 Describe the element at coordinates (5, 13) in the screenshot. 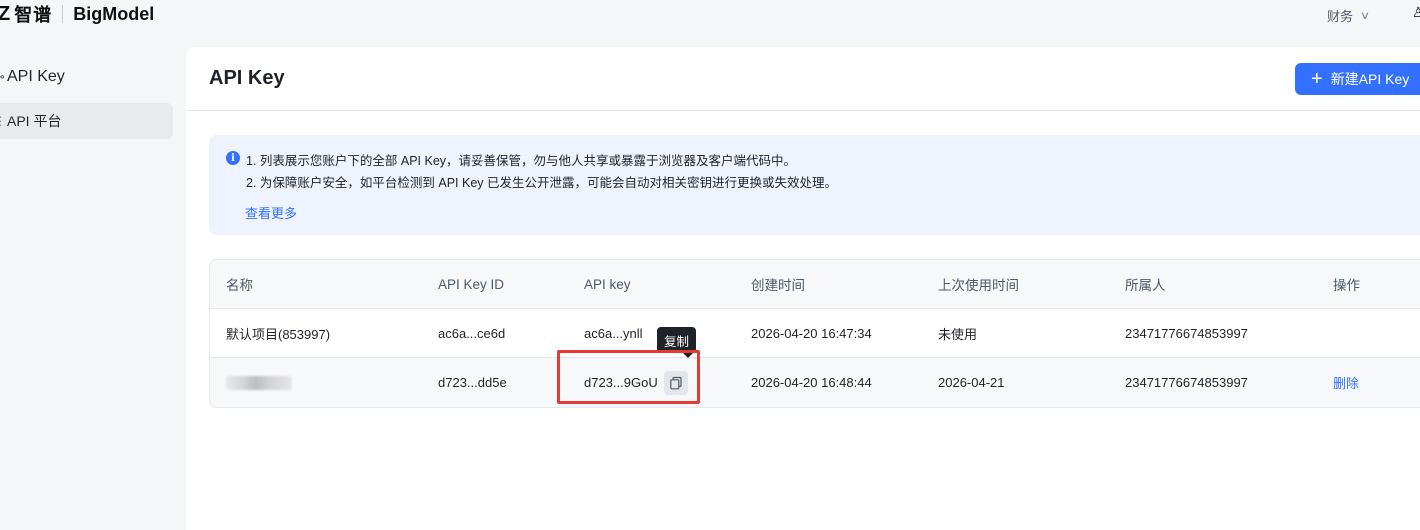

I see `zhipu-logo-icon: Z` at that location.